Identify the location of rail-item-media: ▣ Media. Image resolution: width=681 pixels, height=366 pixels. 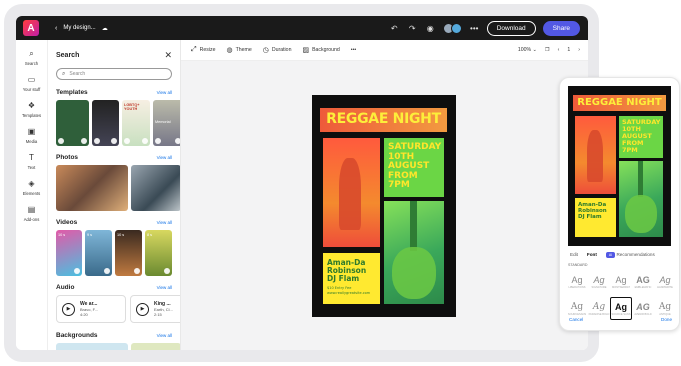
(31, 135).